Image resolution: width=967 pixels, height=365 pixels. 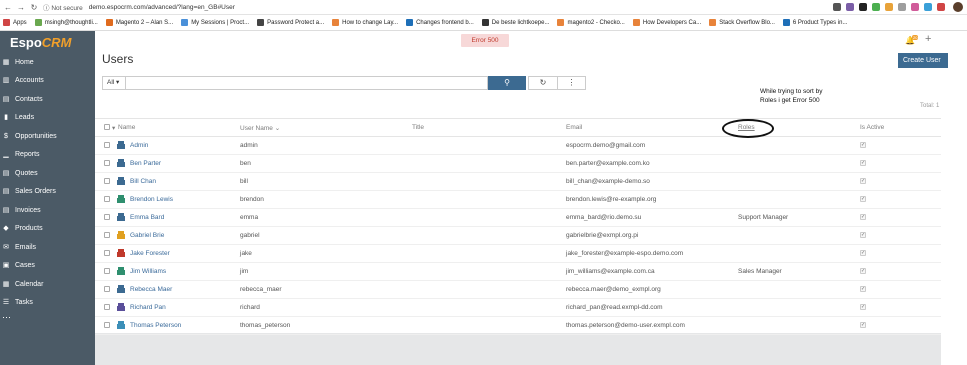 What do you see at coordinates (47, 266) in the screenshot?
I see `sidebar-item-cases: ▣ Cases` at bounding box center [47, 266].